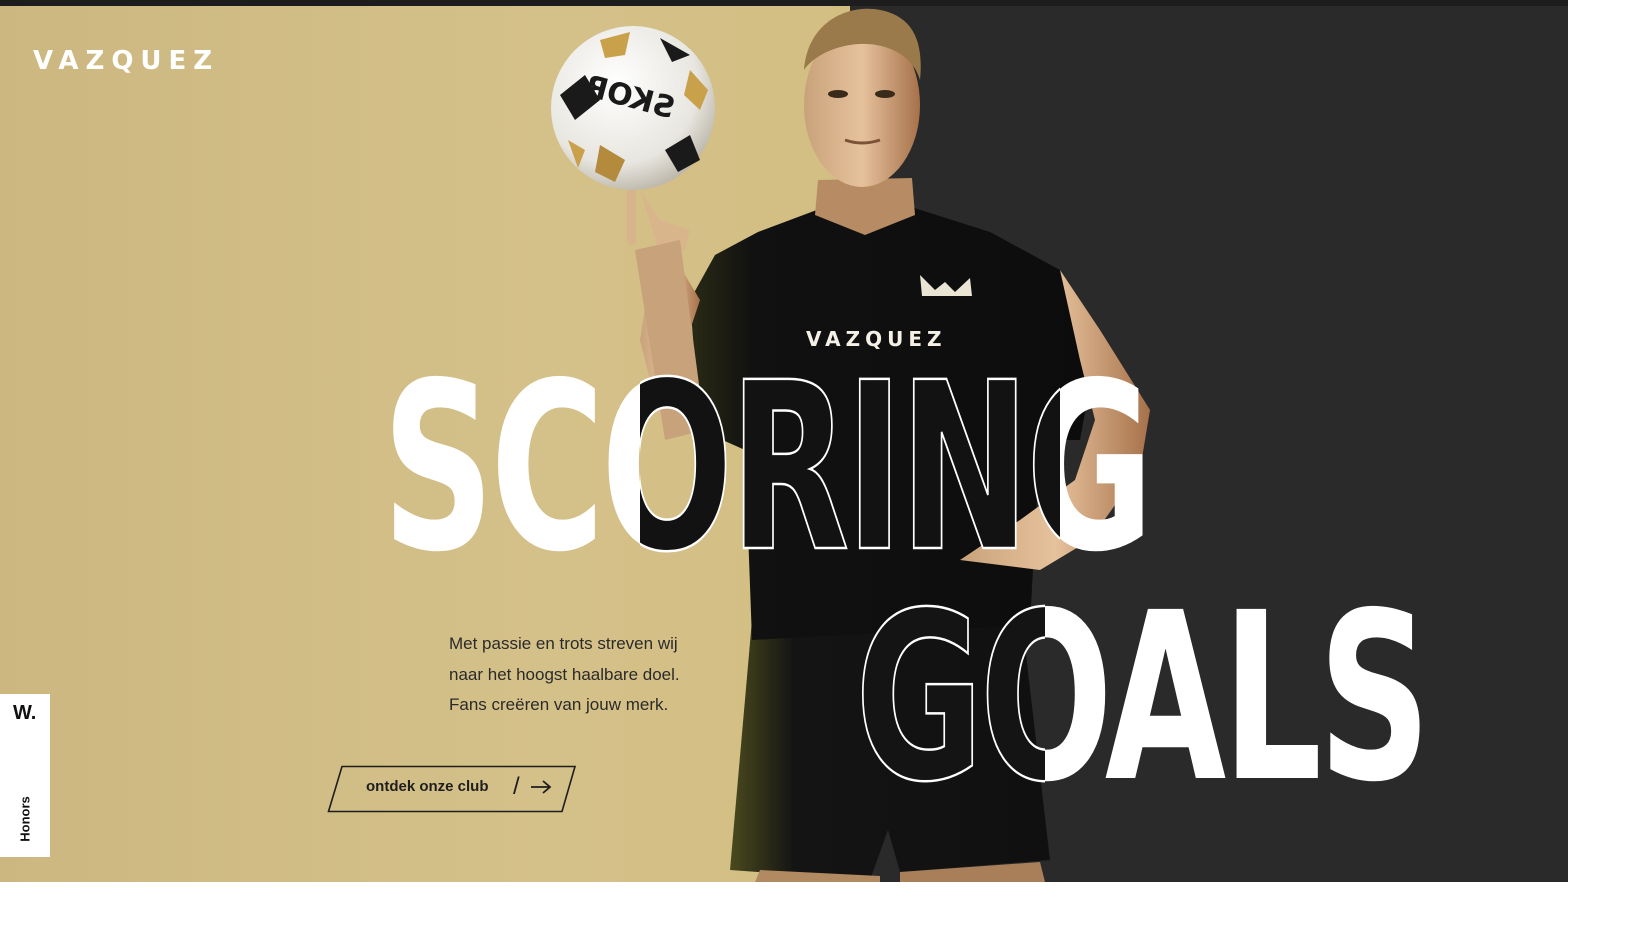 Image resolution: width=1648 pixels, height=927 pixels. I want to click on button-label: ontdek onze club, so click(427, 786).